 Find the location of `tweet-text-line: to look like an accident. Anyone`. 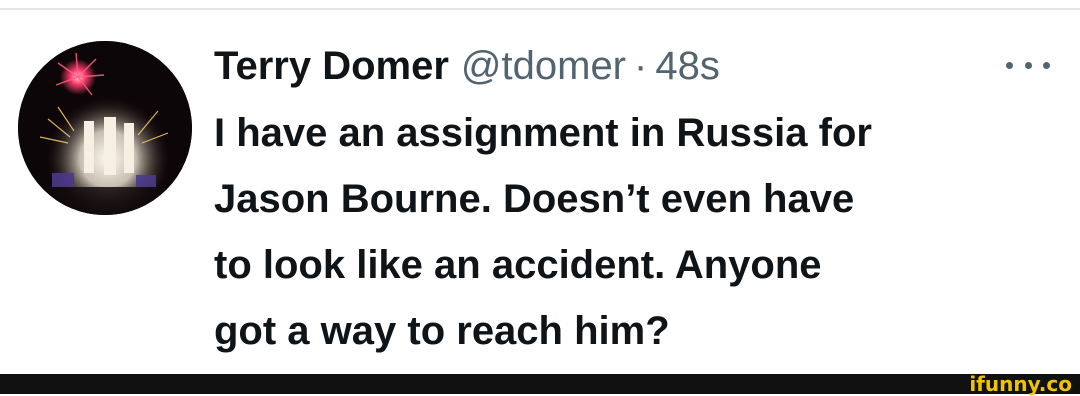

tweet-text-line: to look like an accident. Anyone is located at coordinates (518, 265).